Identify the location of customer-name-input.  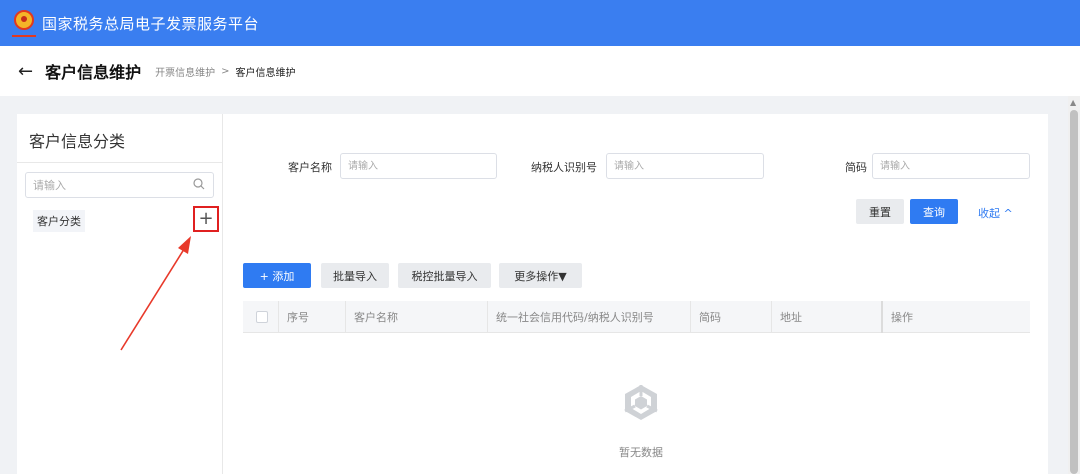
(418, 166).